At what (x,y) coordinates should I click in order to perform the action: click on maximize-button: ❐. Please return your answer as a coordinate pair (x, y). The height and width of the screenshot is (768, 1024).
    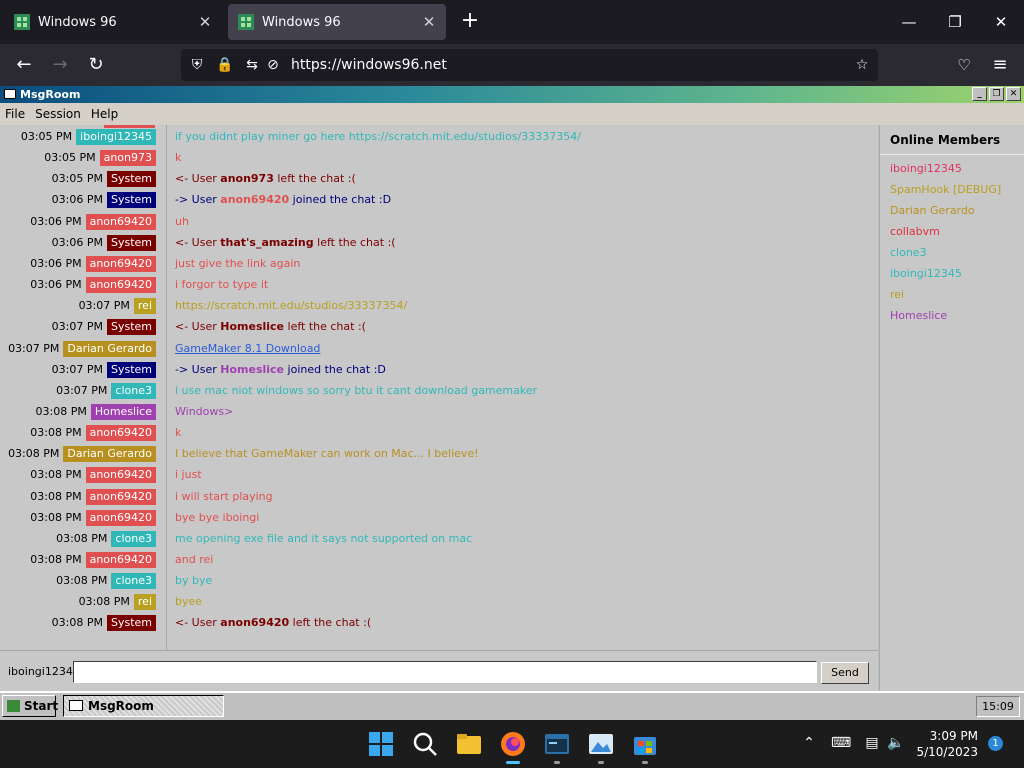
    Looking at the image, I should click on (996, 94).